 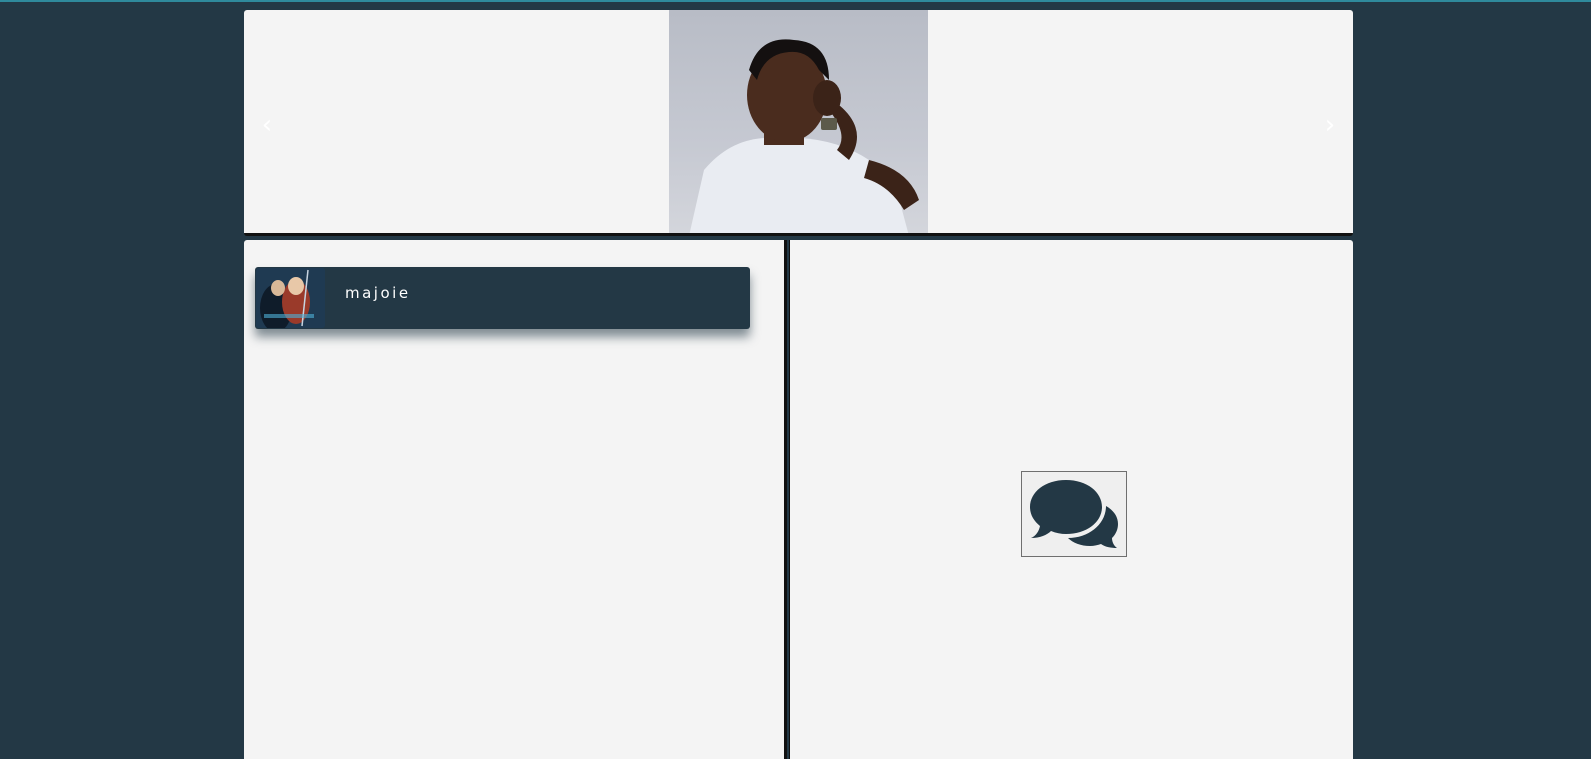 I want to click on contact-name: majoie, so click(x=378, y=293).